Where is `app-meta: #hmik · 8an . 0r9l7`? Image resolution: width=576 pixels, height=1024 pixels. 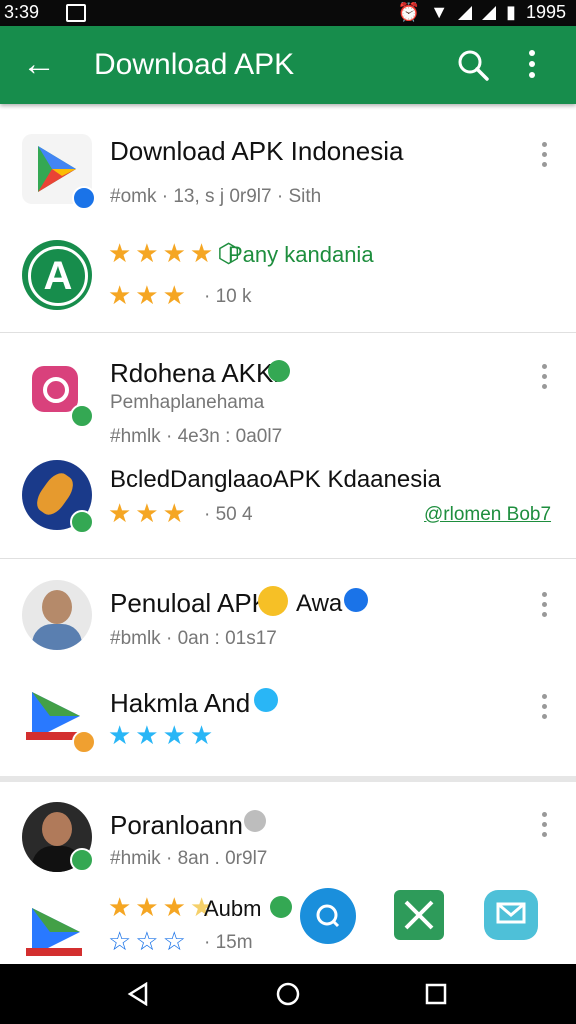
app-meta: #hmik · 8an . 0r9l7 is located at coordinates (189, 858).